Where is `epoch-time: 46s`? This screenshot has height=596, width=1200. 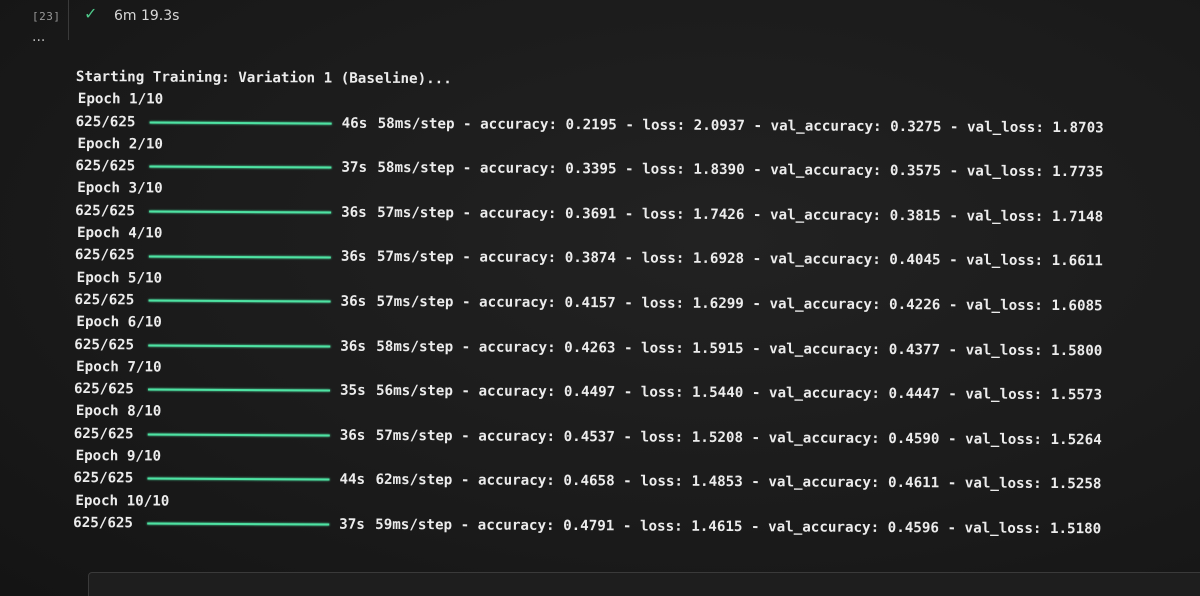
epoch-time: 46s is located at coordinates (354, 123).